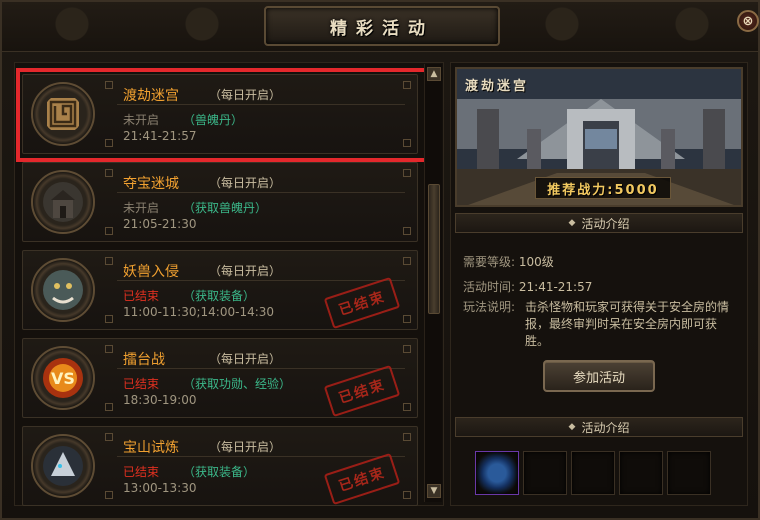  I want to click on activity-time: 13:00-13:30, so click(160, 488).